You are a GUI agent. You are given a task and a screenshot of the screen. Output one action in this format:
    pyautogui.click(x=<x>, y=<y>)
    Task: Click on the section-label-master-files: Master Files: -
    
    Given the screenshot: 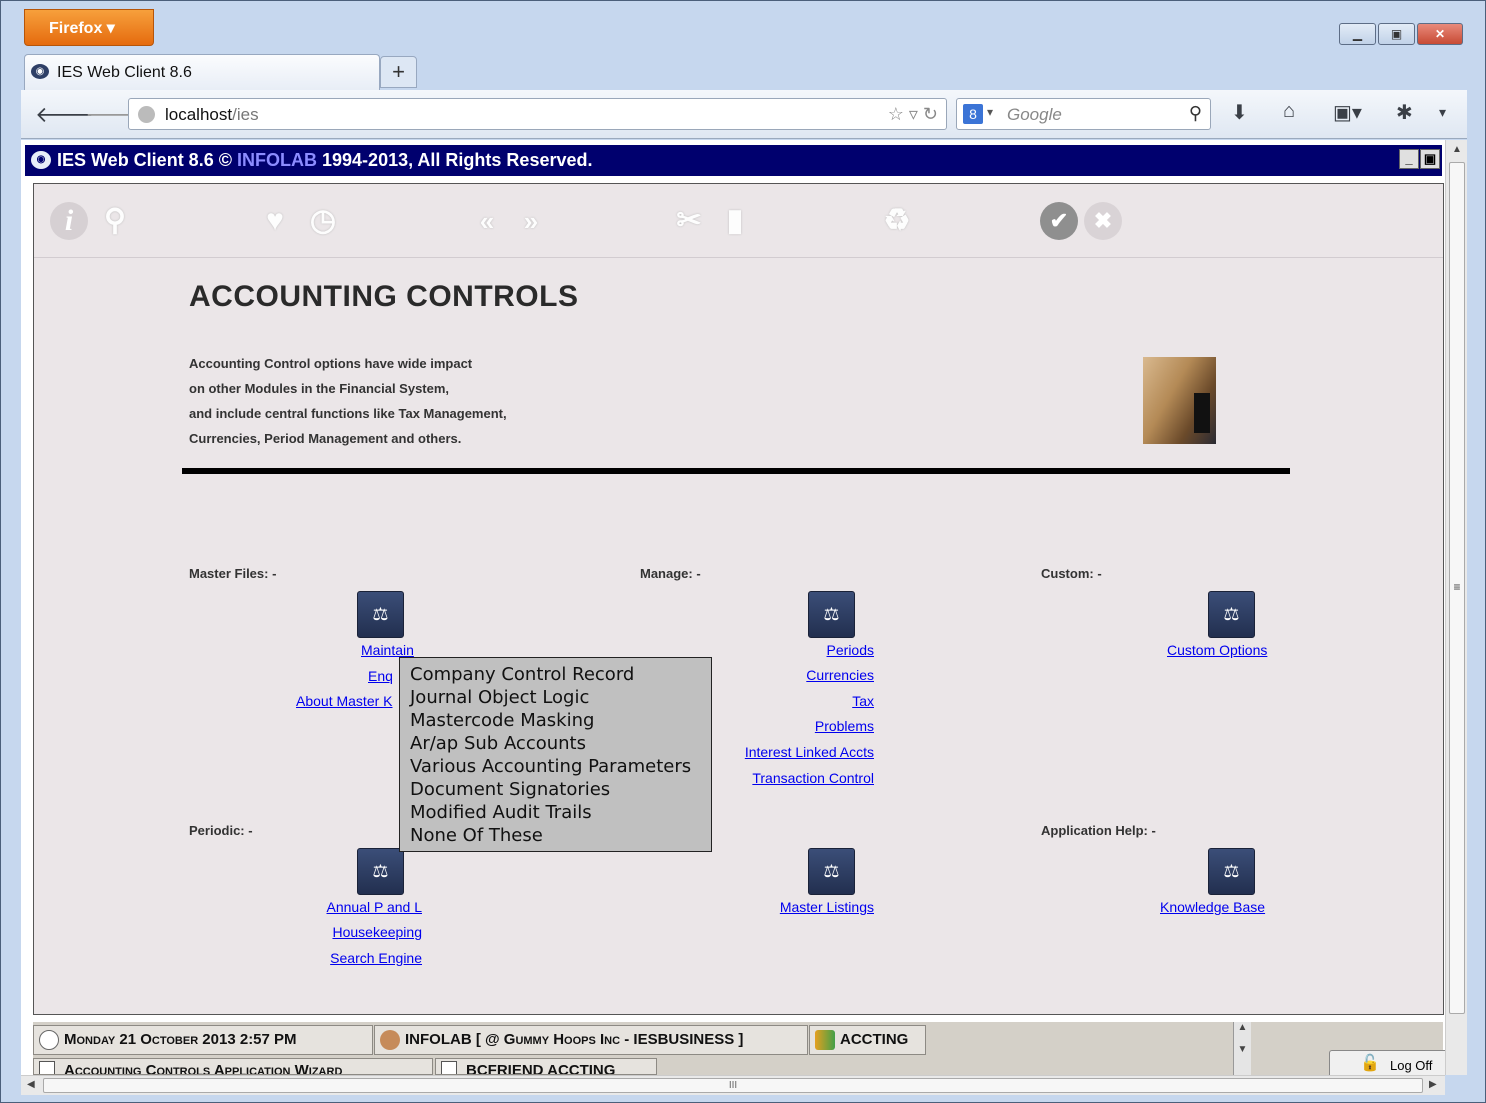 What is the action you would take?
    pyautogui.click(x=233, y=573)
    